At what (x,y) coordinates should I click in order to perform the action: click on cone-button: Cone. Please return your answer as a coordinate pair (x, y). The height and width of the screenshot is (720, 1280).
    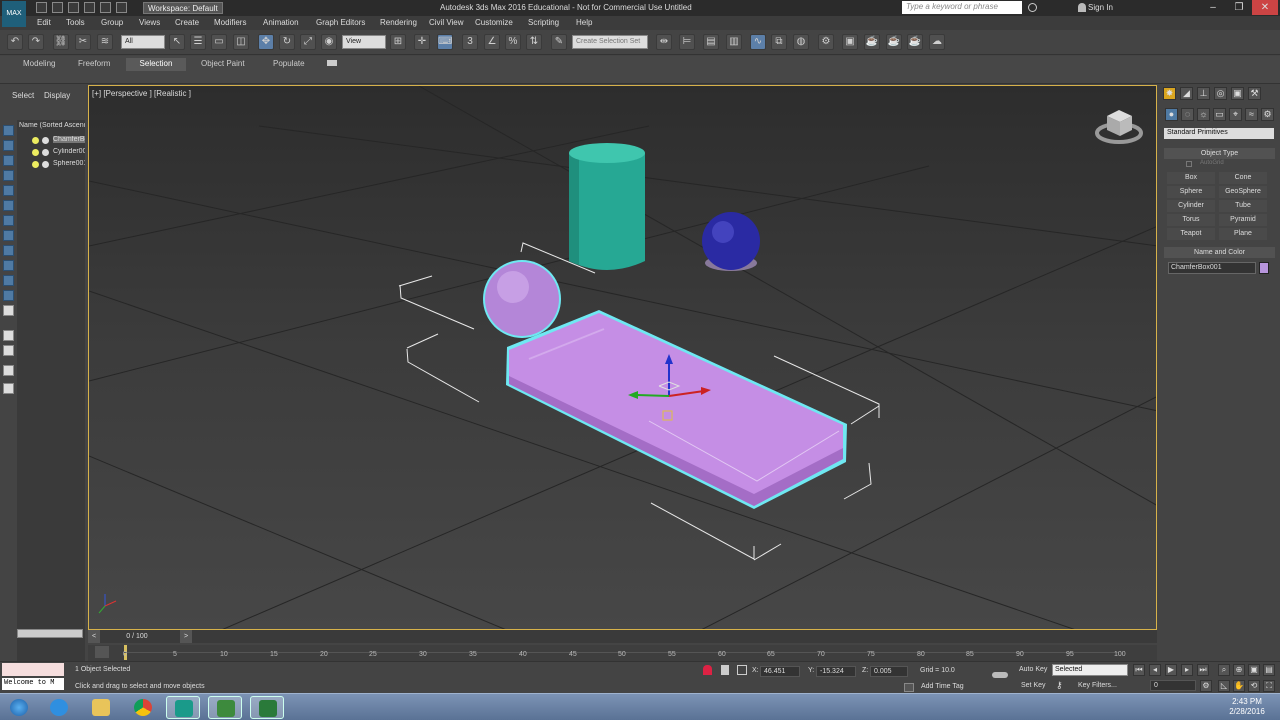
    Looking at the image, I should click on (1243, 178).